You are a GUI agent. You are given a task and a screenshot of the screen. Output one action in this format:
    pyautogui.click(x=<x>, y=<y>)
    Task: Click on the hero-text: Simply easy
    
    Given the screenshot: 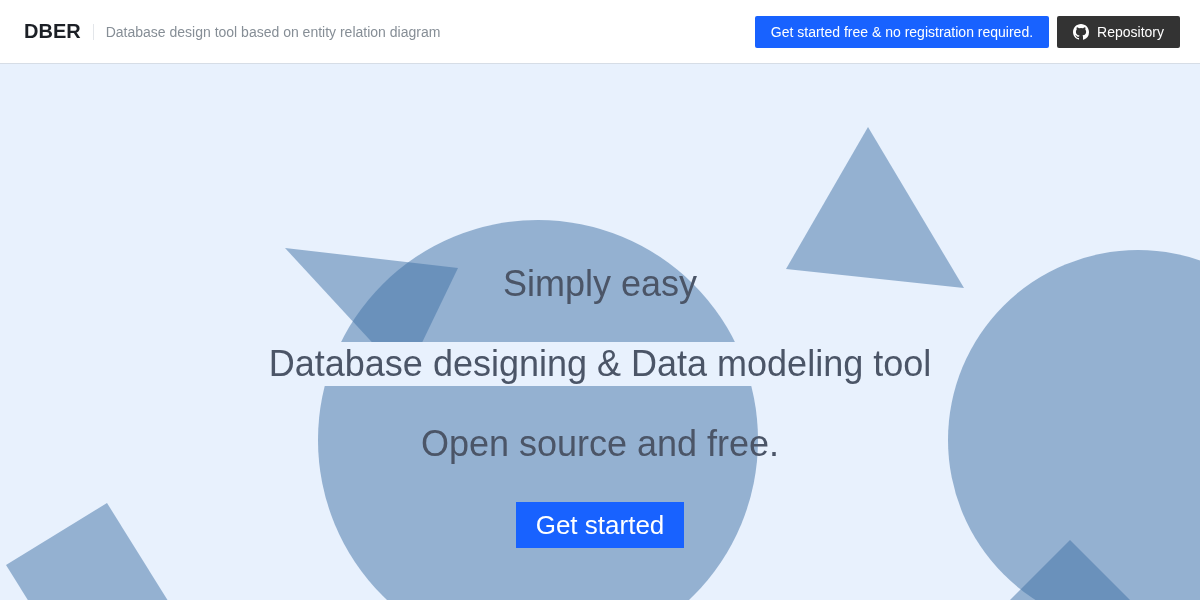 What is the action you would take?
    pyautogui.click(x=600, y=284)
    